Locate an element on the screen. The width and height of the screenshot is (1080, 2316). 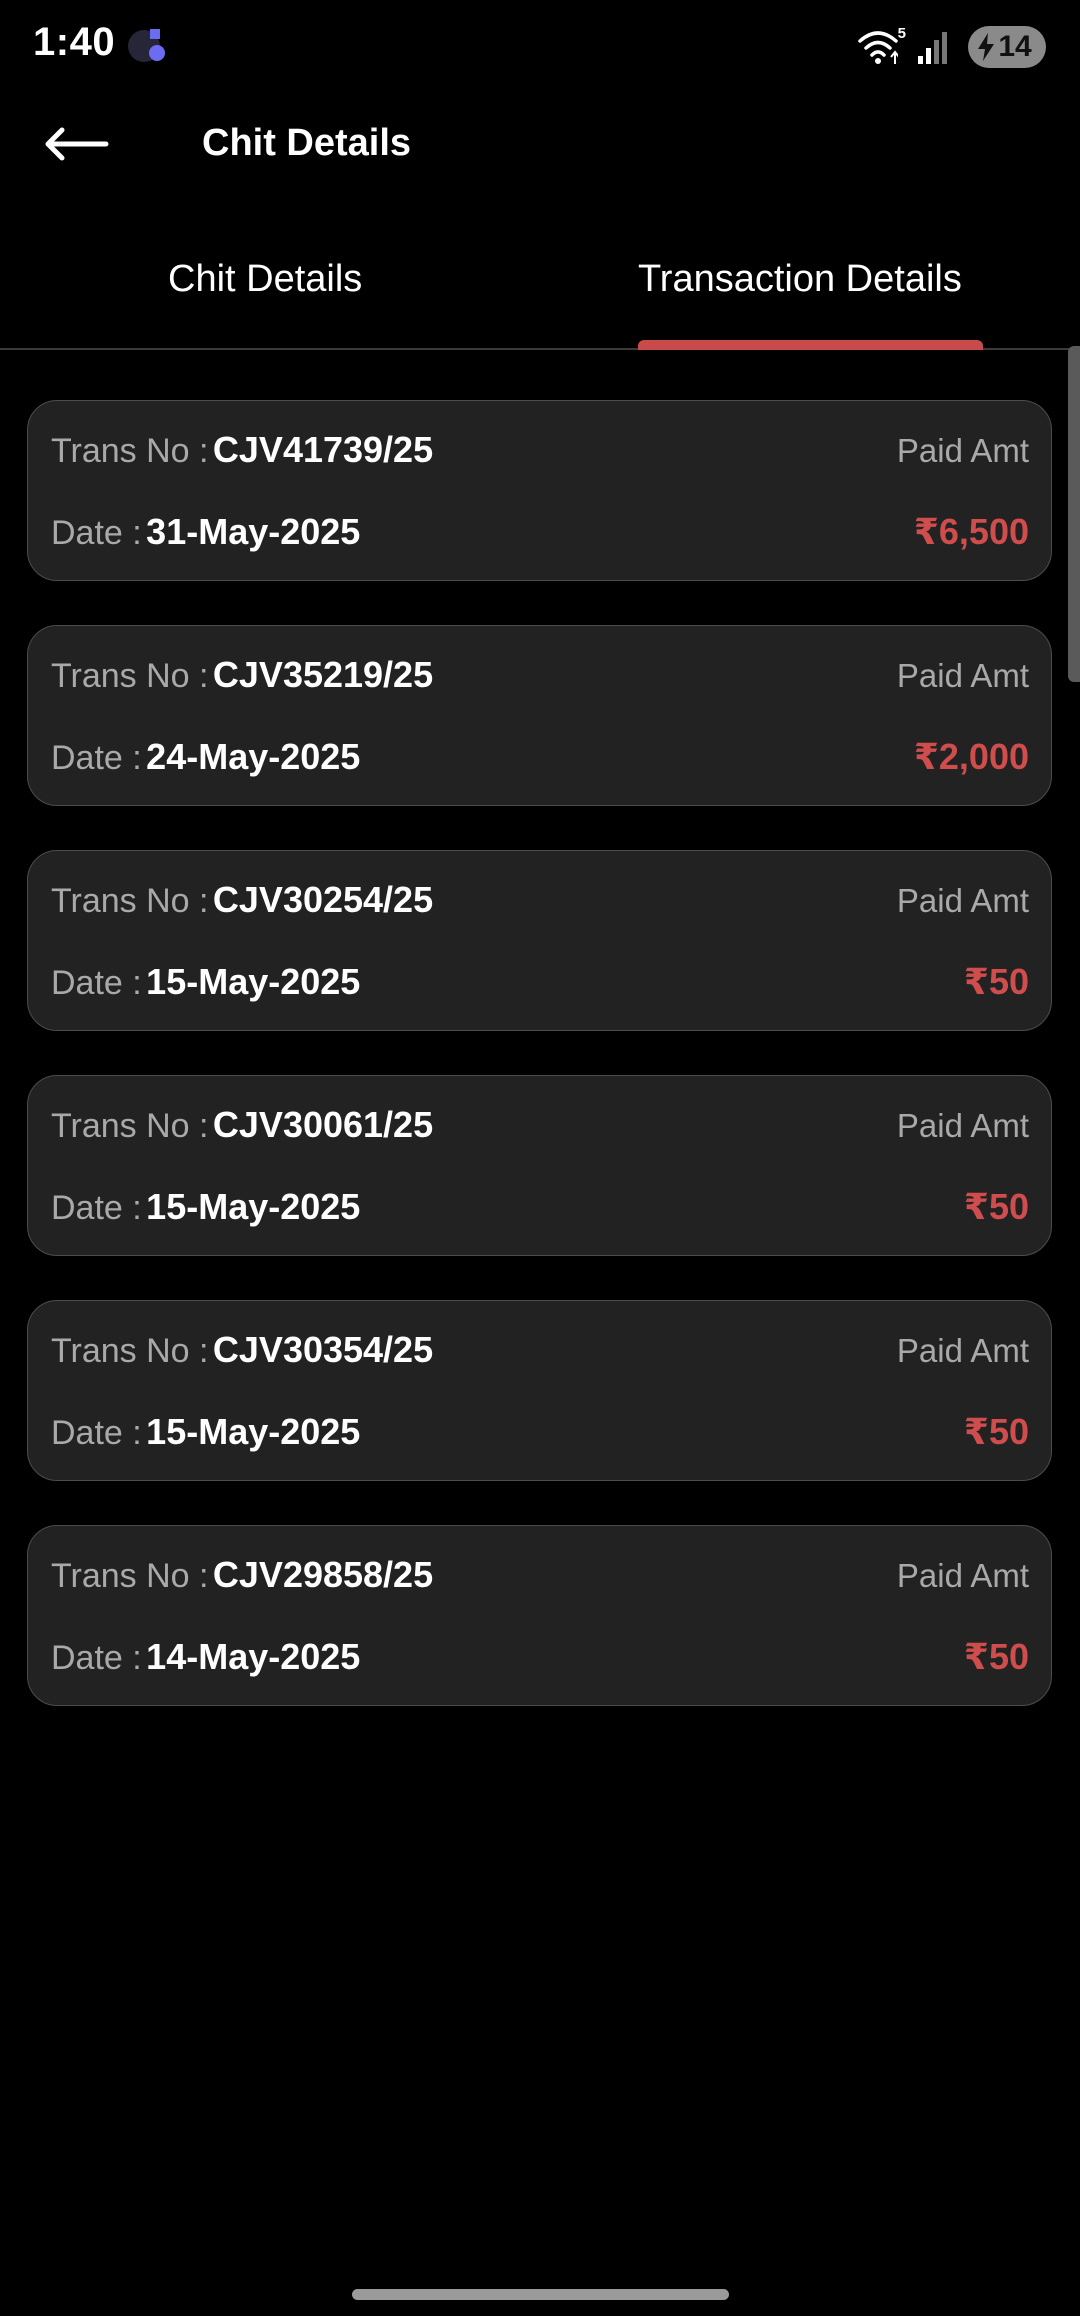
assistant-app-icon is located at coordinates (148, 46).